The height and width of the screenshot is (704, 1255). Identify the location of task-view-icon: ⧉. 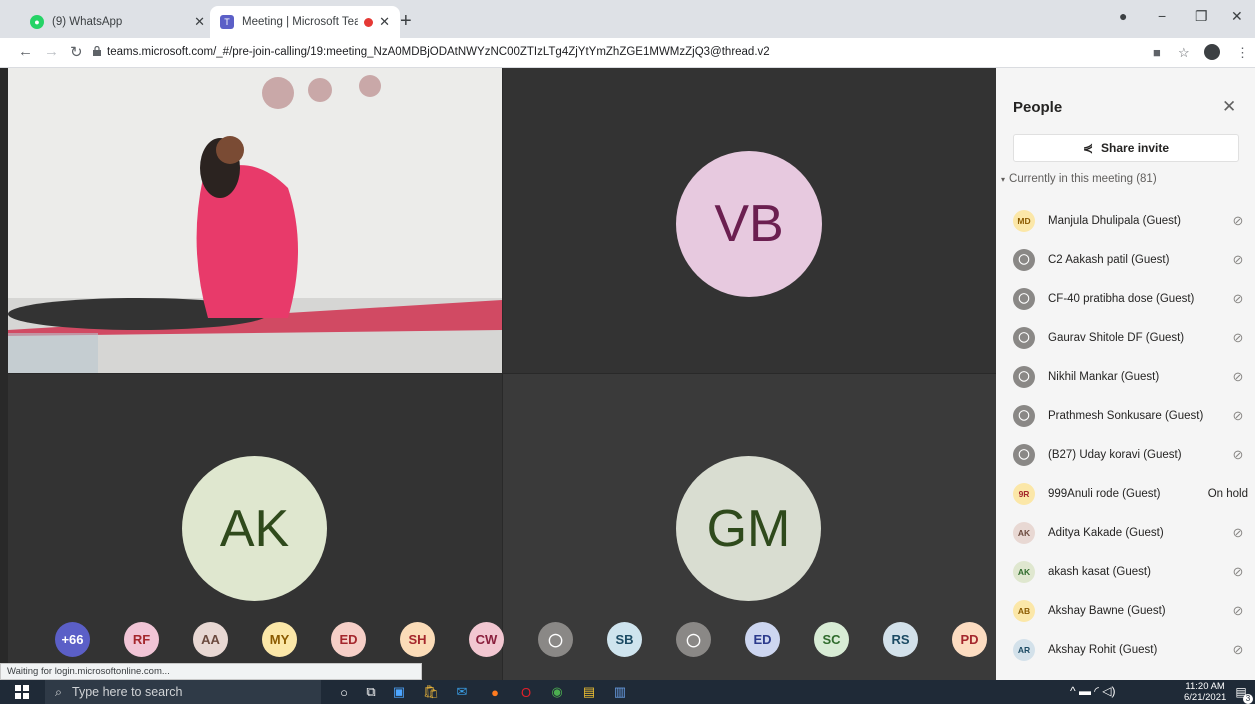
(371, 692).